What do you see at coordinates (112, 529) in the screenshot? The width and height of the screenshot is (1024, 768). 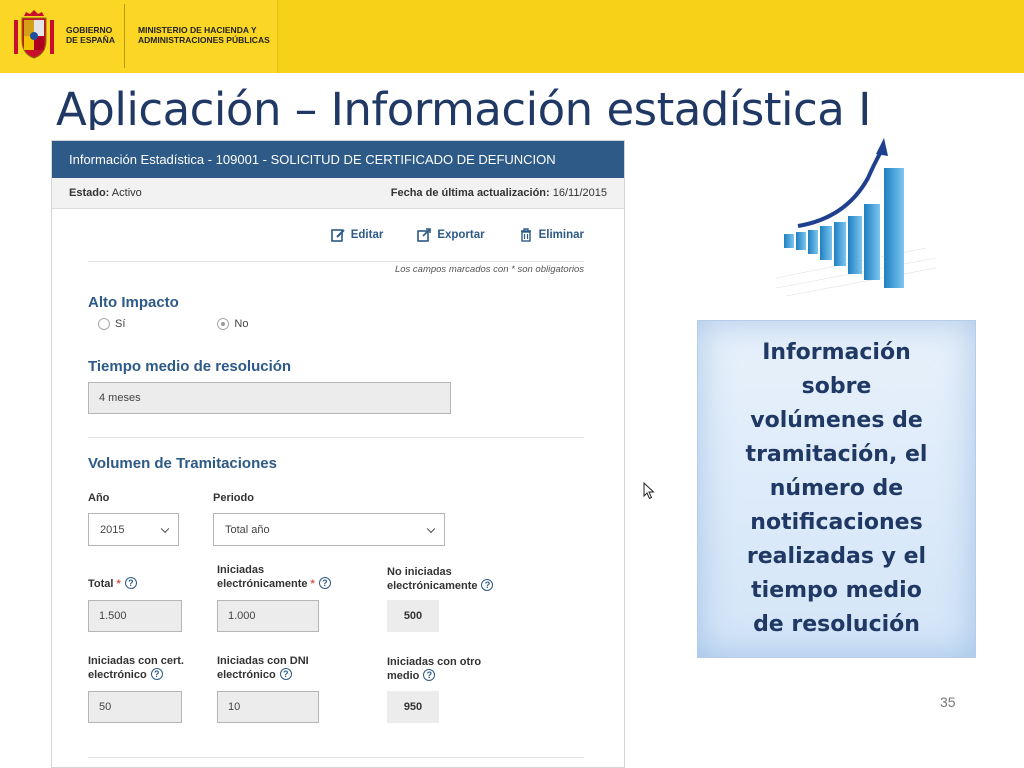 I see `anio-select-value: 2015` at bounding box center [112, 529].